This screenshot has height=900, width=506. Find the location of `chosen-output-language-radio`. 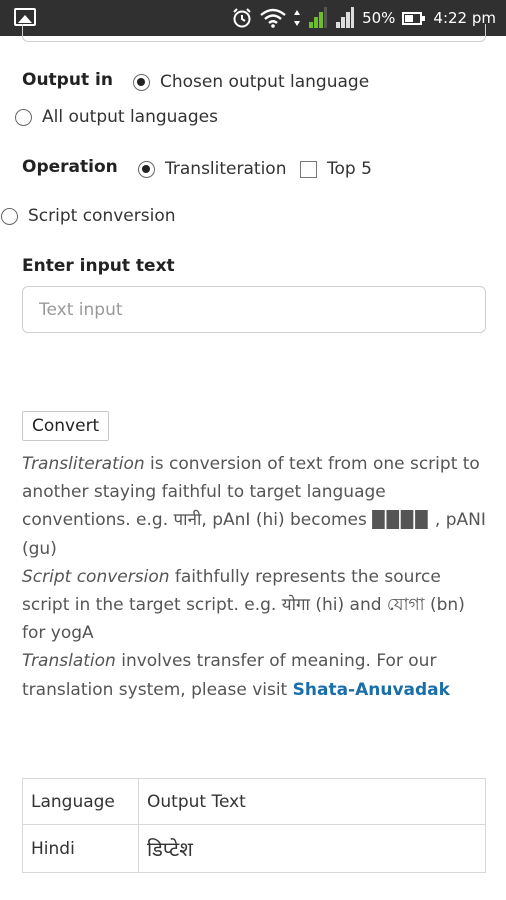

chosen-output-language-radio is located at coordinates (141, 82).